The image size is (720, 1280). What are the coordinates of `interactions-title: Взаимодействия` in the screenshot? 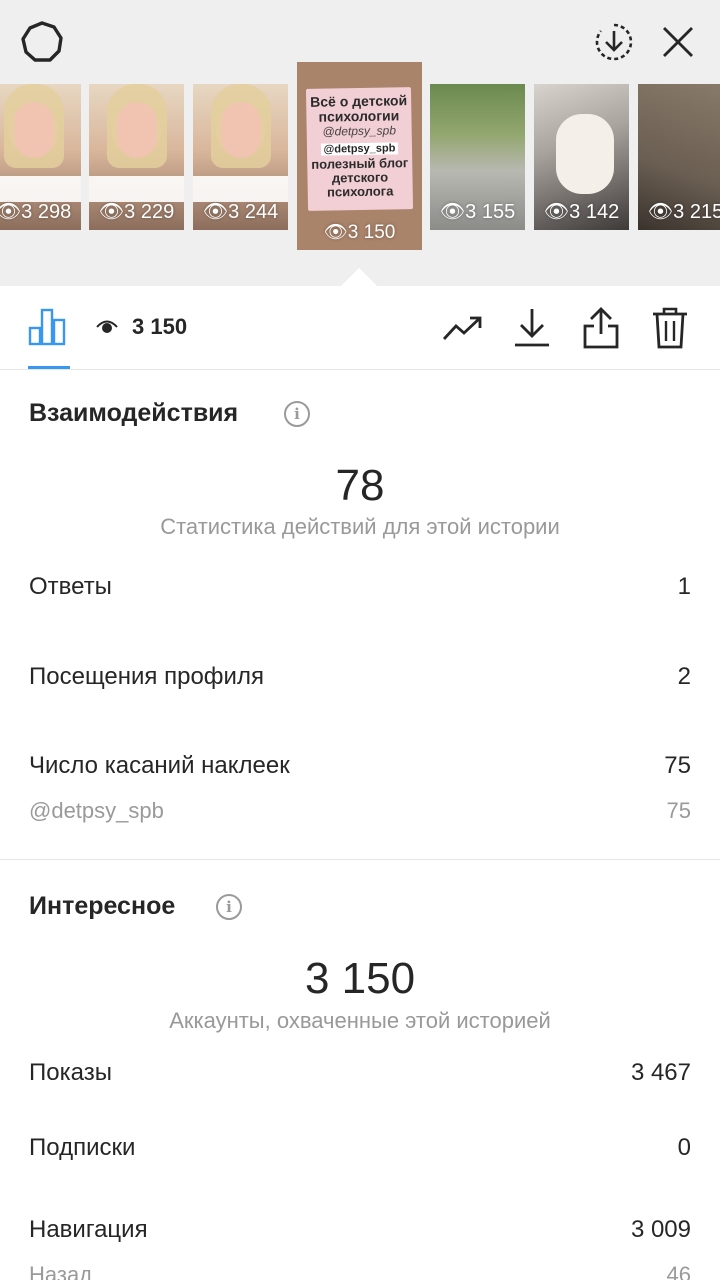 It's located at (134, 413).